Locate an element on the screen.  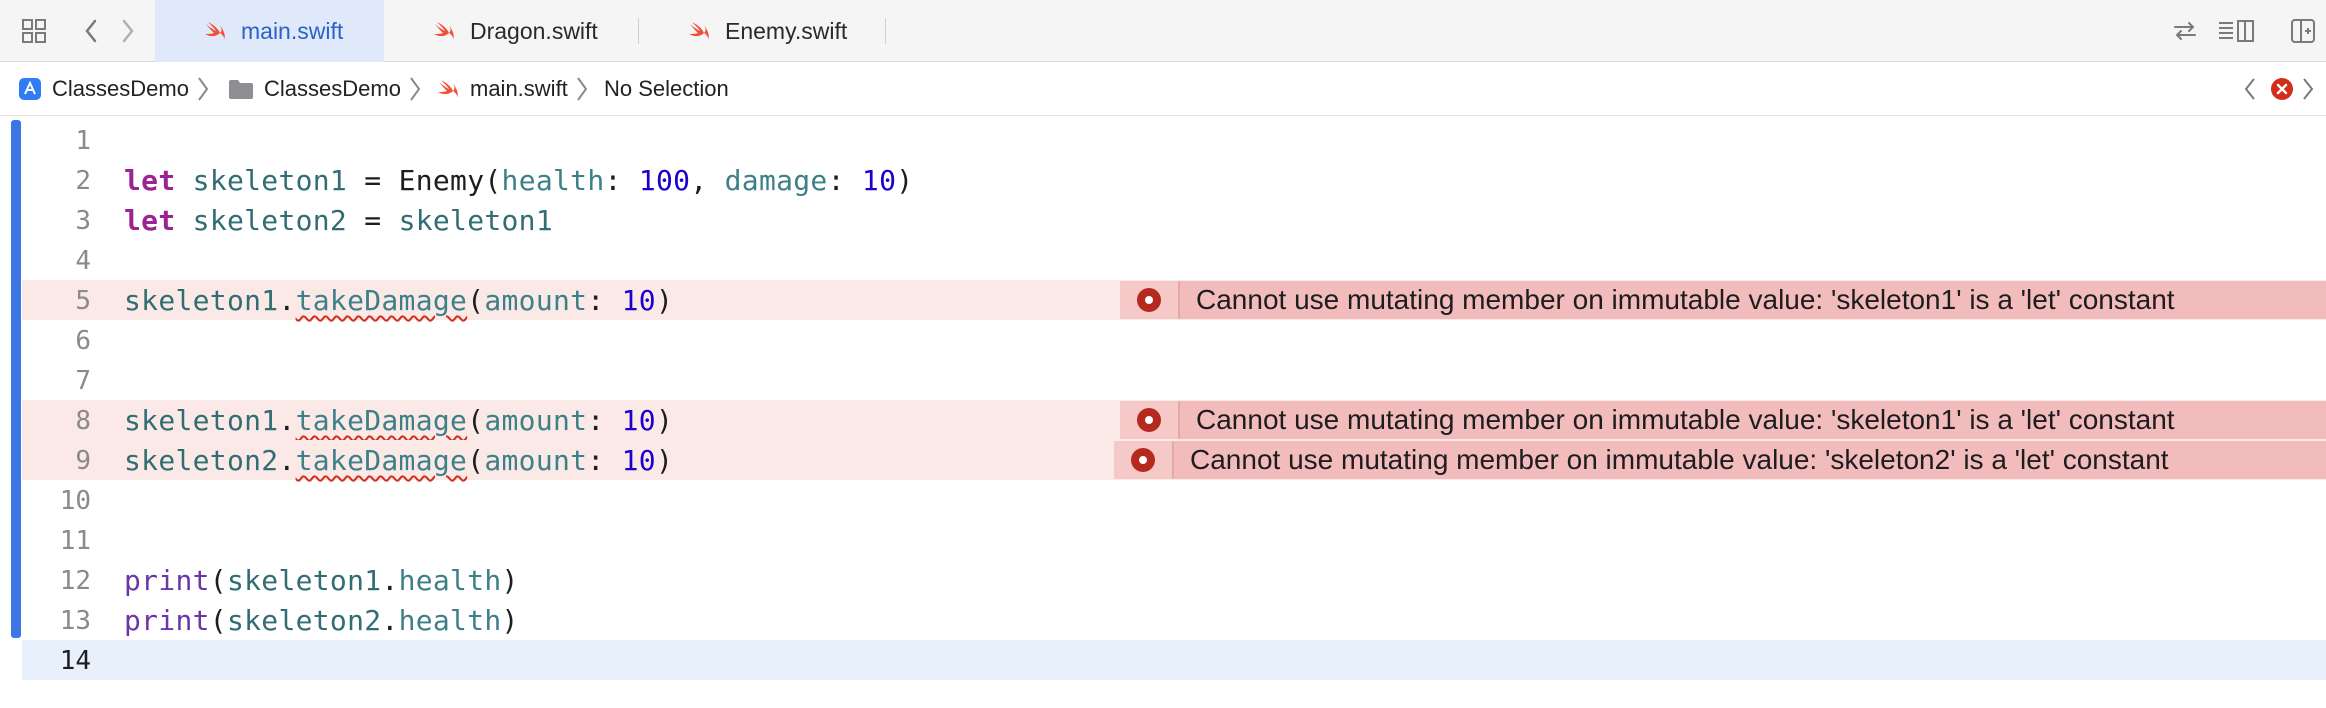
app-icon is located at coordinates (30, 89).